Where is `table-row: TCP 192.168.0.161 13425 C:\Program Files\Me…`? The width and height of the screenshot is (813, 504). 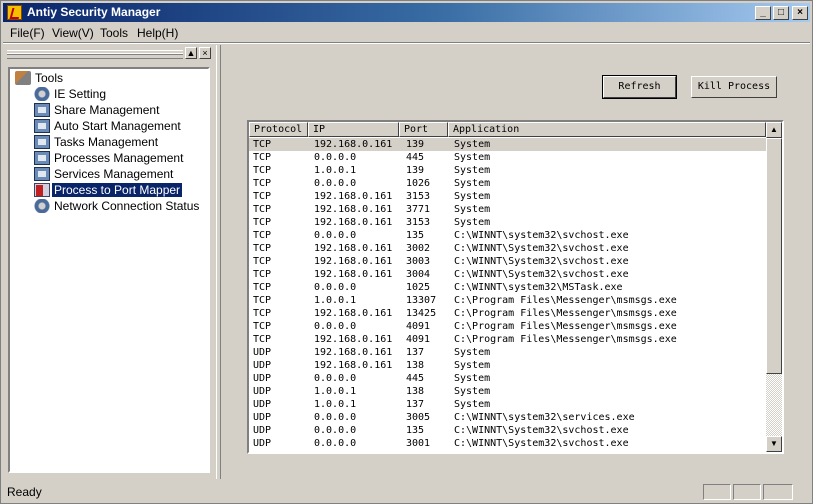
table-row: TCP 192.168.0.161 13425 C:\Program Files\Me… is located at coordinates (507, 313).